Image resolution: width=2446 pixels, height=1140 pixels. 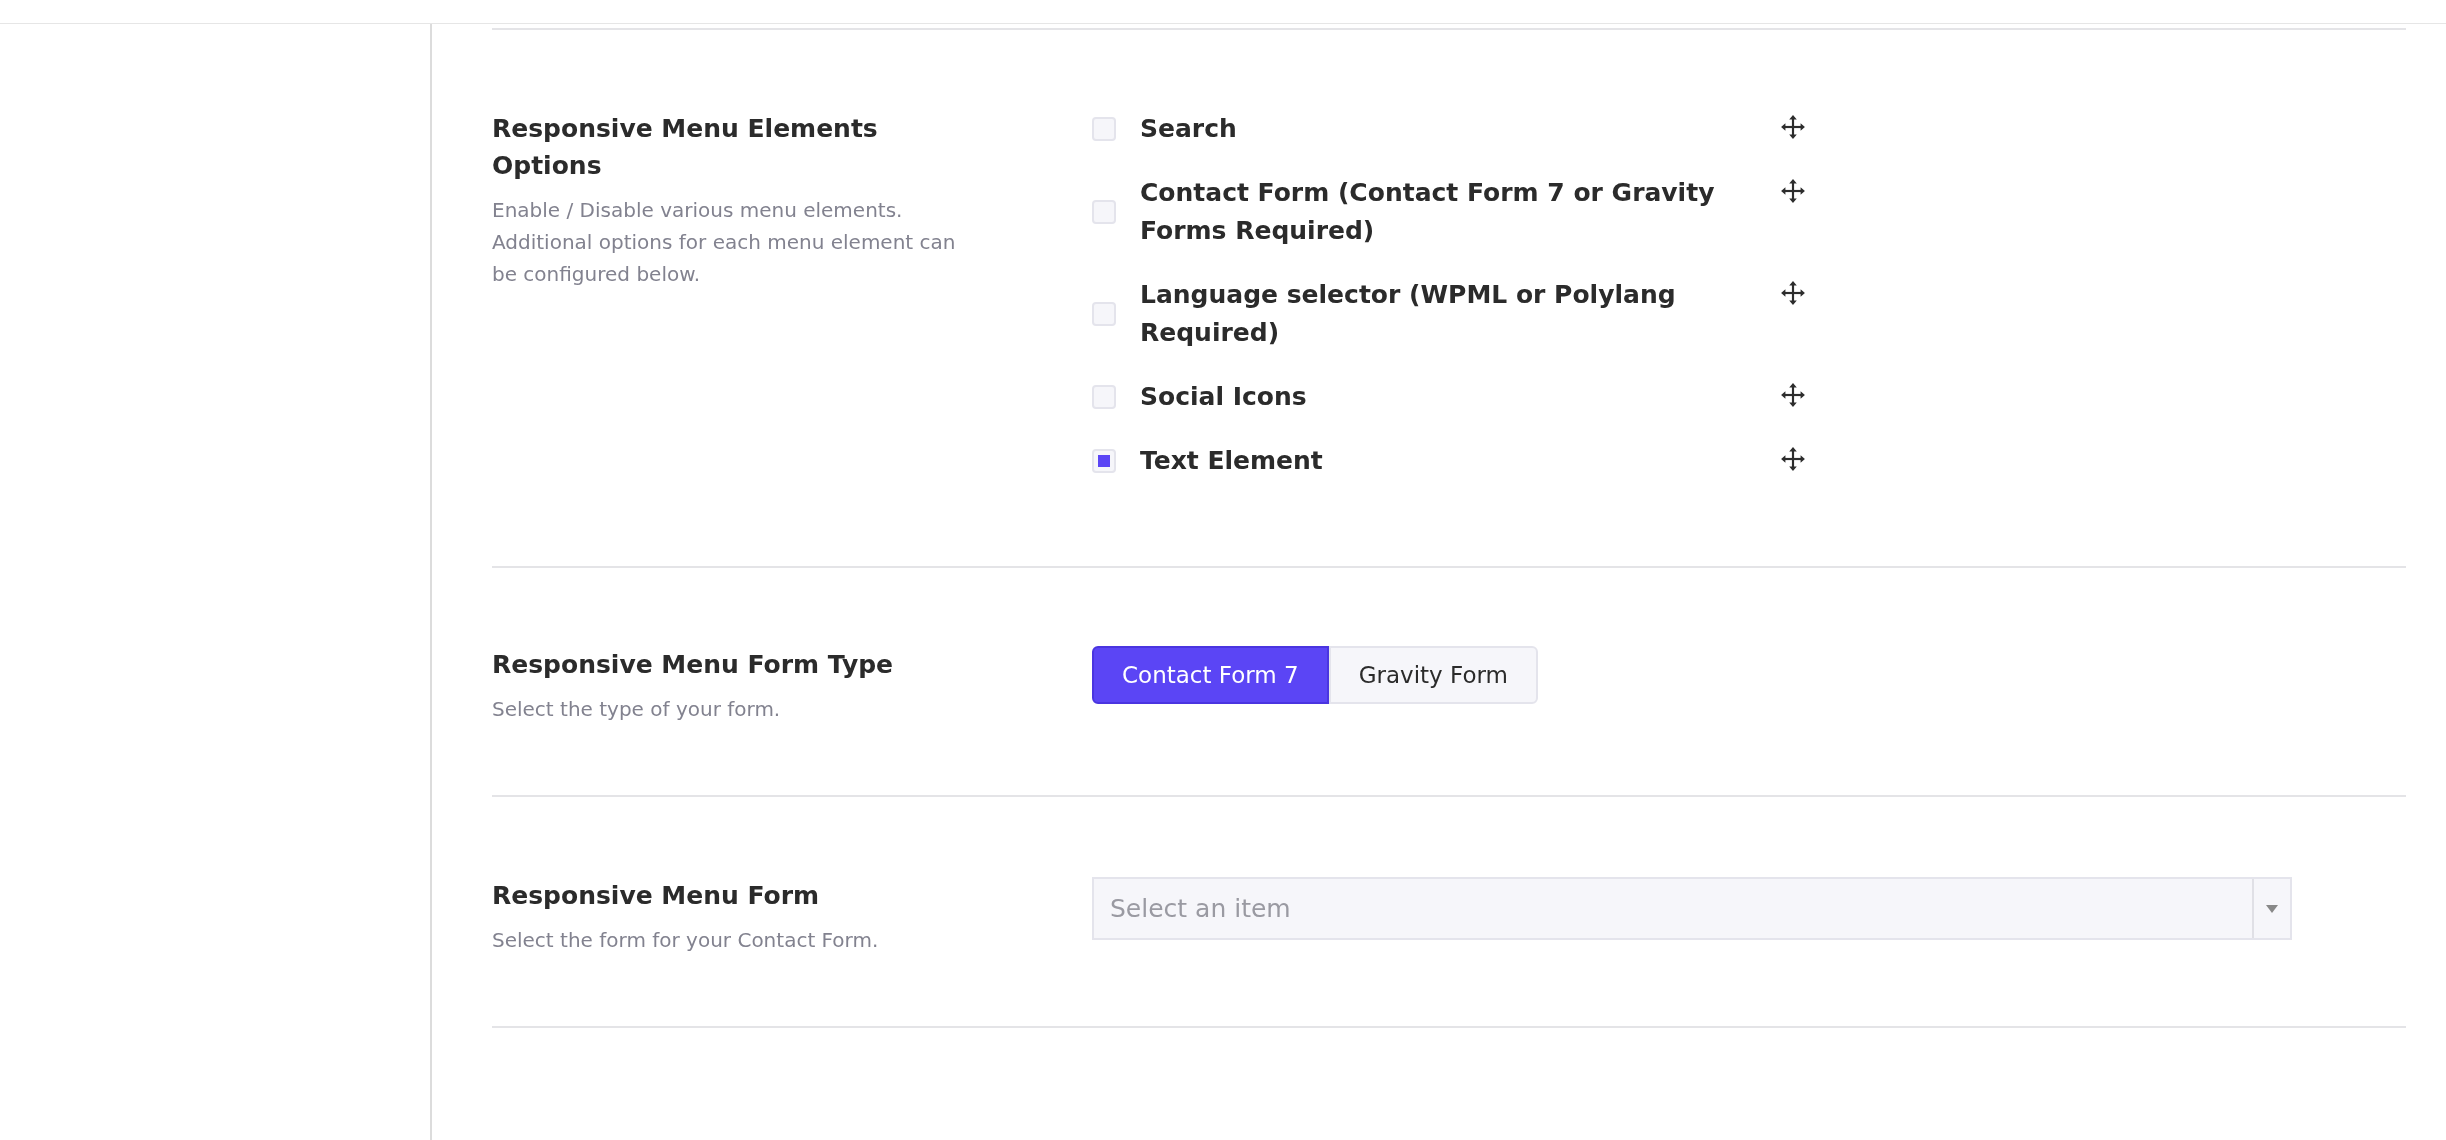 What do you see at coordinates (685, 147) in the screenshot?
I see `section-title: Responsive Menu Elements Options` at bounding box center [685, 147].